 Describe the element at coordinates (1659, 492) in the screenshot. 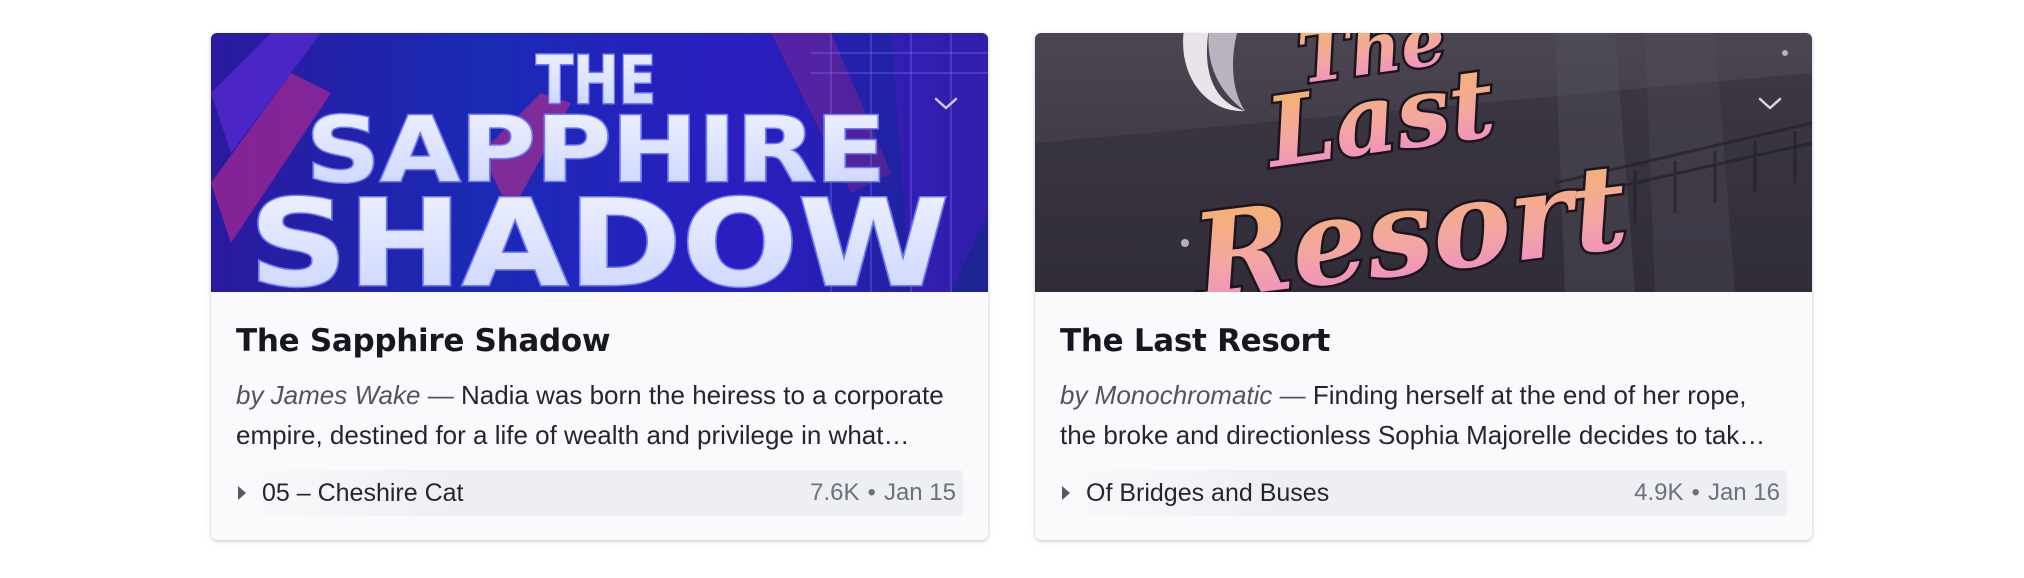

I see `play-count: 4.9K` at that location.